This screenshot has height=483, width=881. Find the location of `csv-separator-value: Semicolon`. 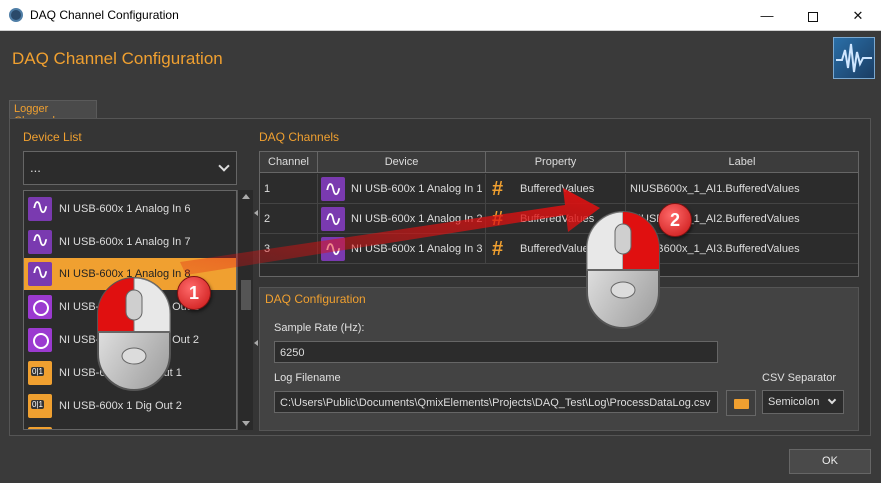

csv-separator-value: Semicolon is located at coordinates (794, 402).